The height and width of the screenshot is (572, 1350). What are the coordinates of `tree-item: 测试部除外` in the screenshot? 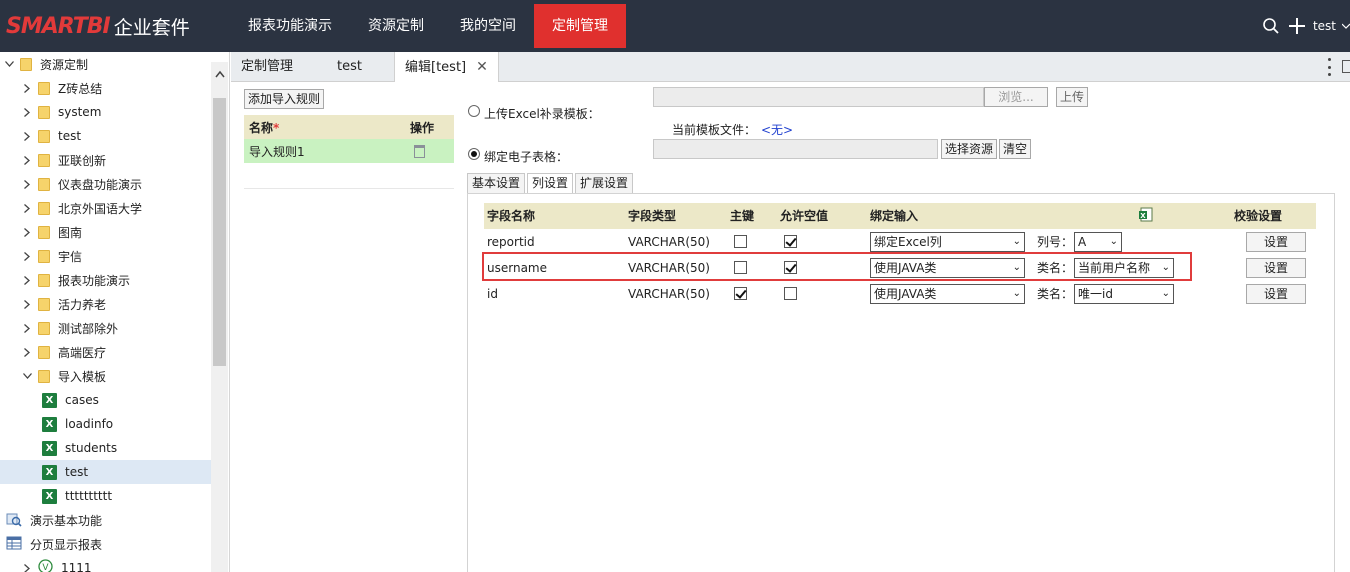 It's located at (105, 328).